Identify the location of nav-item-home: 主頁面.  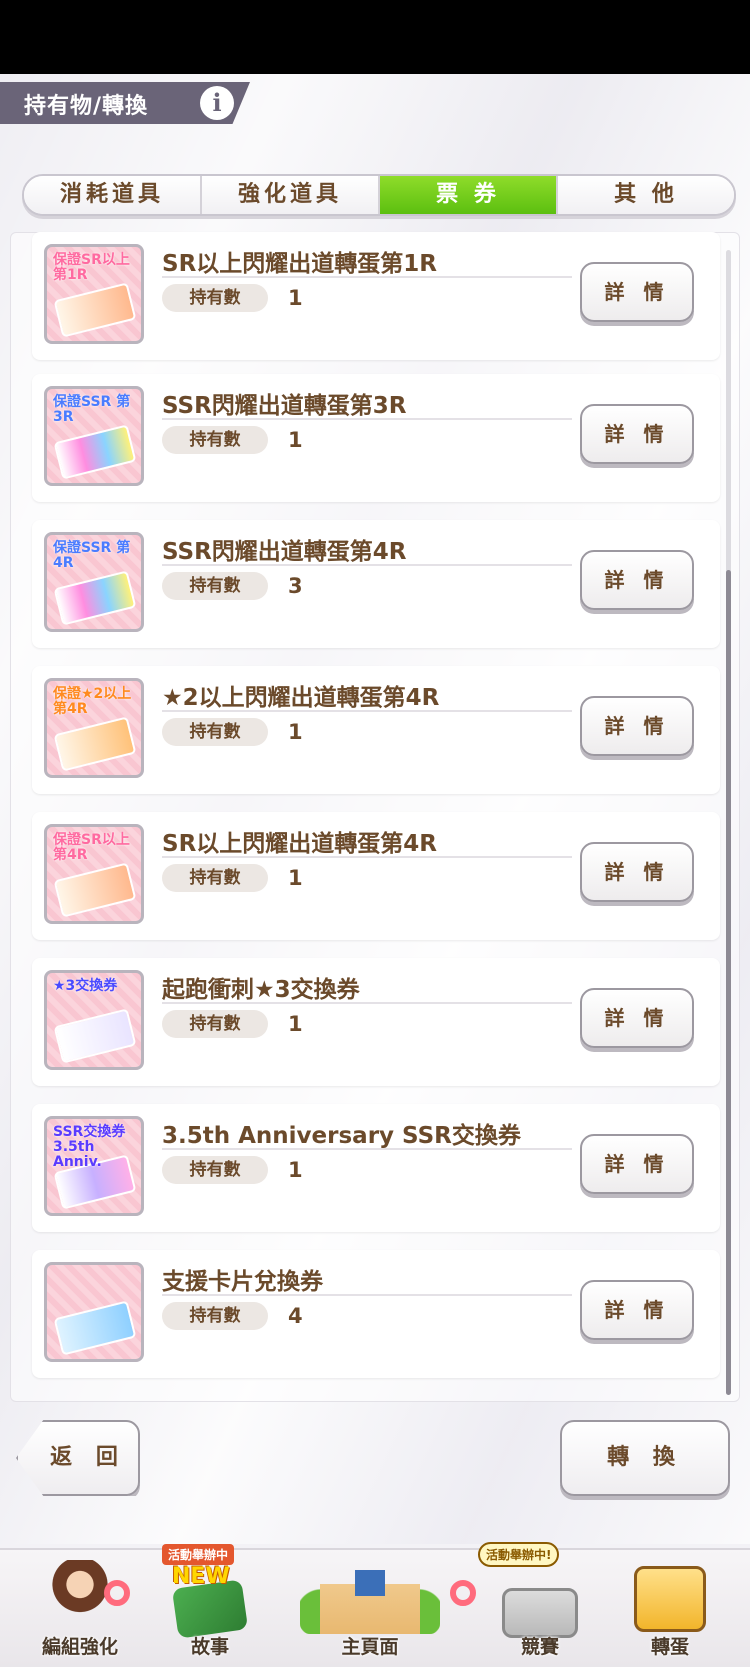
(370, 1608).